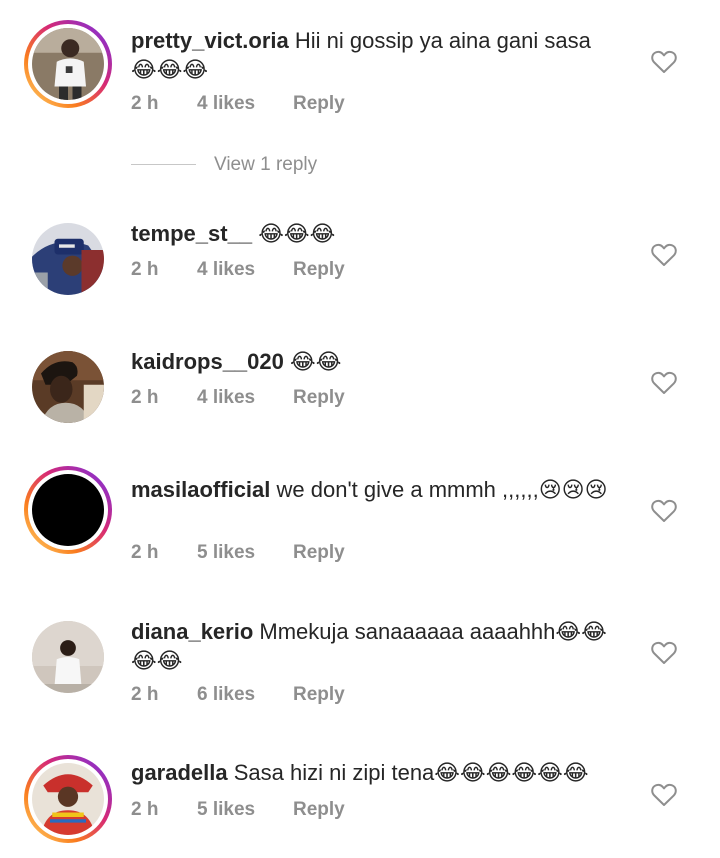  What do you see at coordinates (371, 361) in the screenshot?
I see `comment-text: kaidrops__020 😂😂` at bounding box center [371, 361].